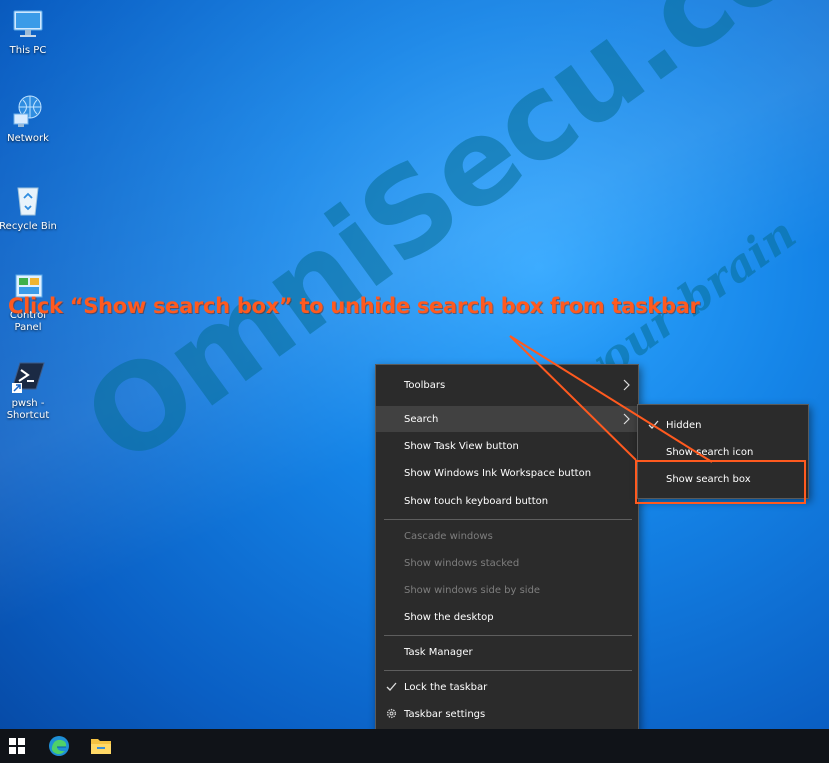 The width and height of the screenshot is (829, 763). I want to click on submenu-item-show-search-icon: Show search icon, so click(723, 452).